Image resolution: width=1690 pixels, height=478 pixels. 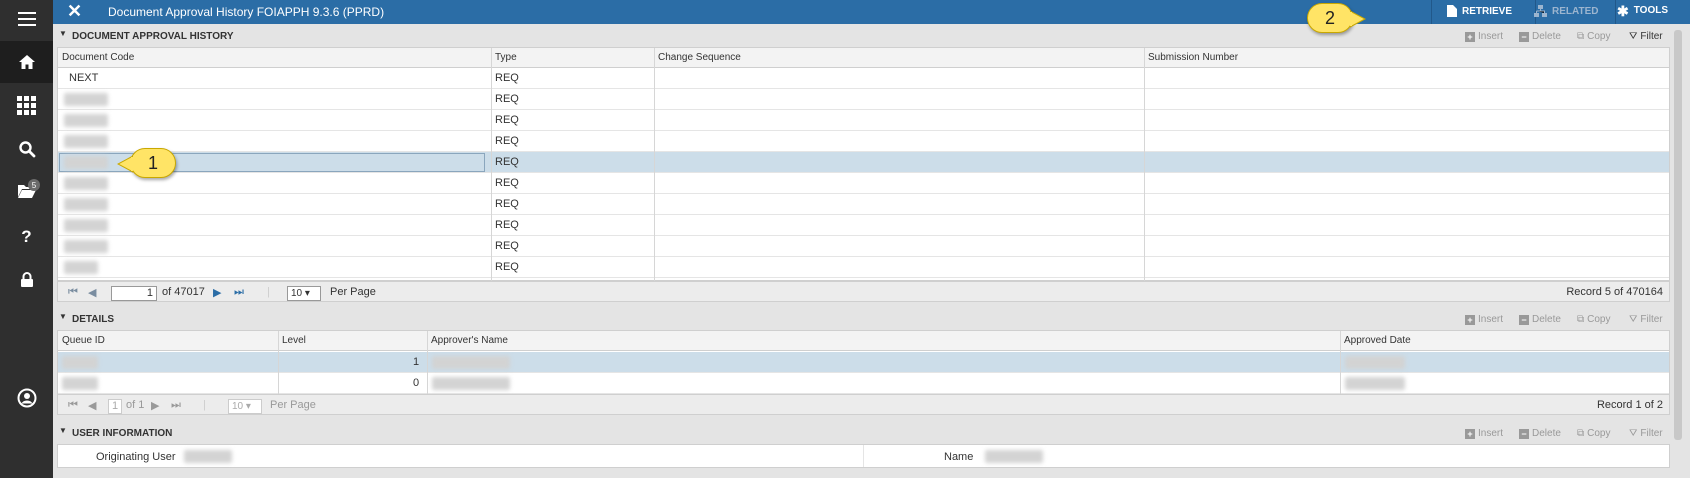 I want to click on originating-user-value, so click(x=208, y=456).